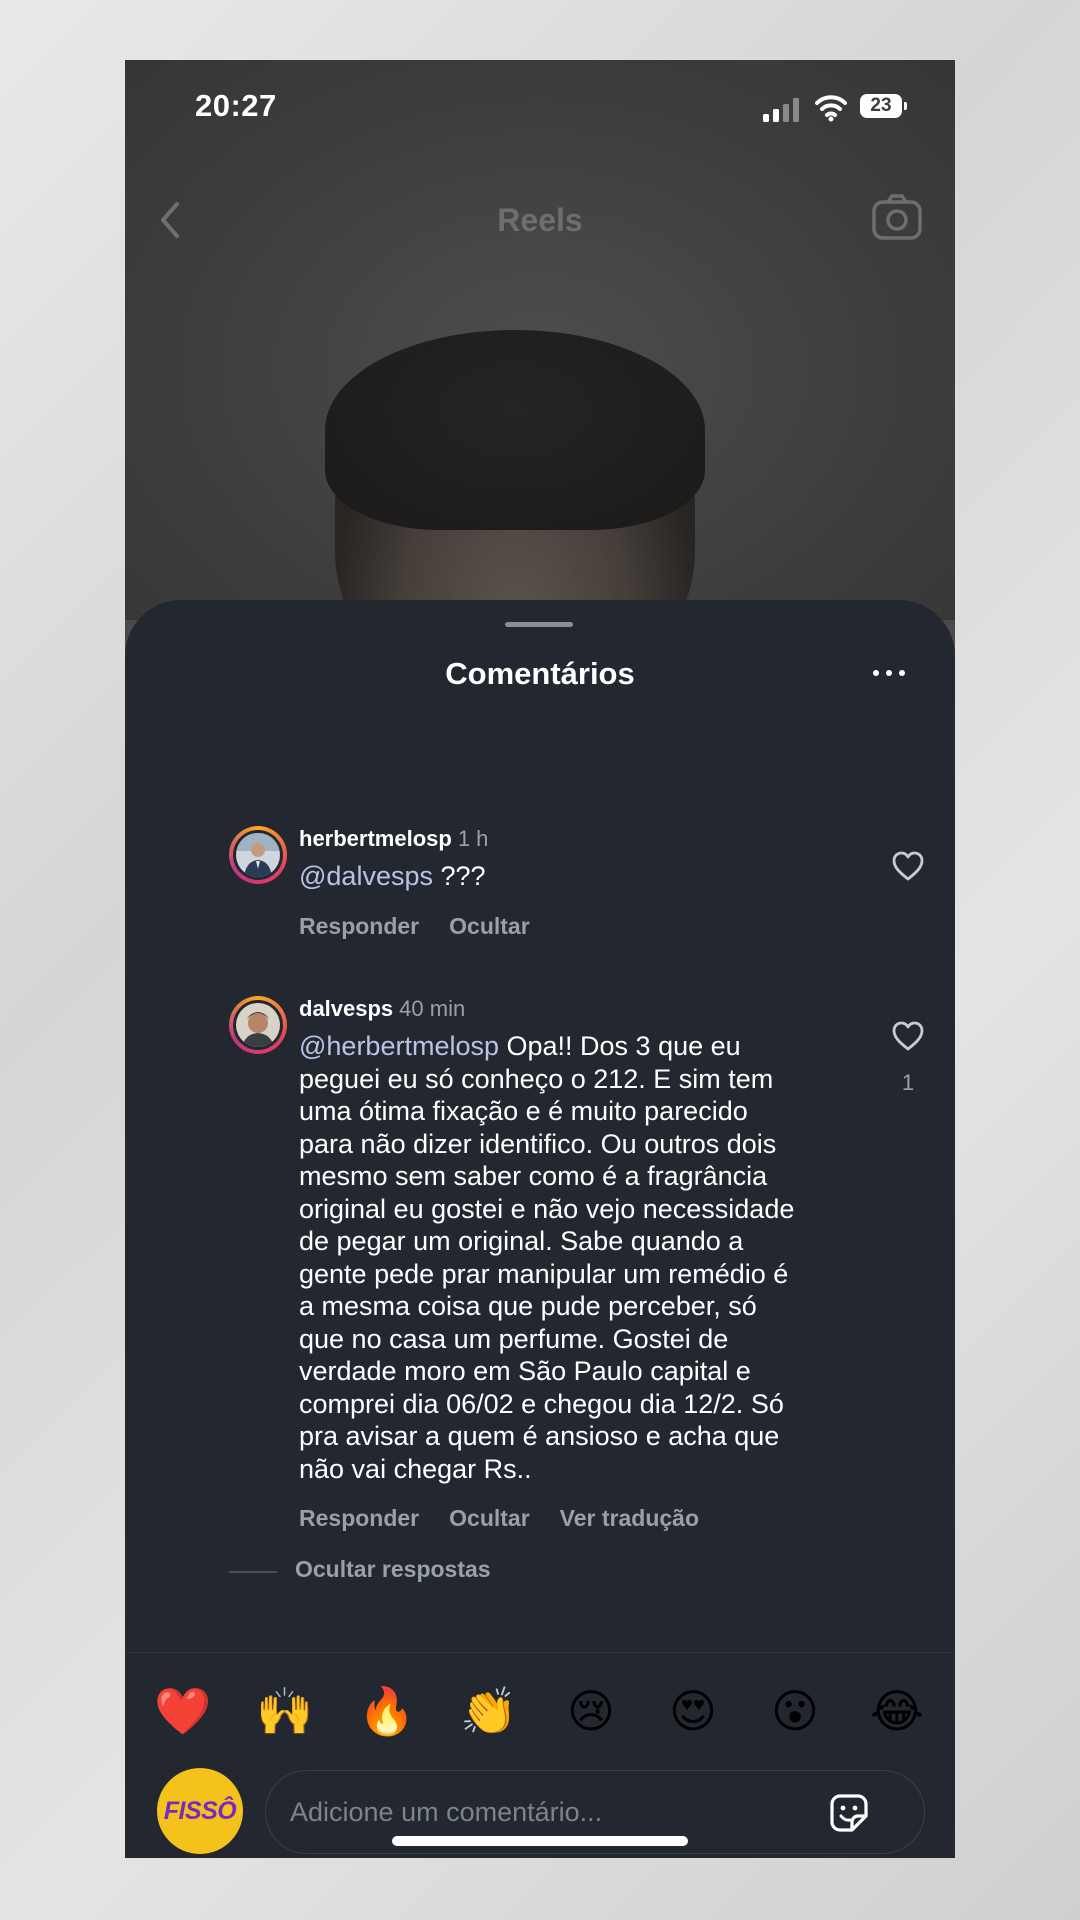 This screenshot has width=1080, height=1920. What do you see at coordinates (253, 1572) in the screenshot?
I see `replies-divider` at bounding box center [253, 1572].